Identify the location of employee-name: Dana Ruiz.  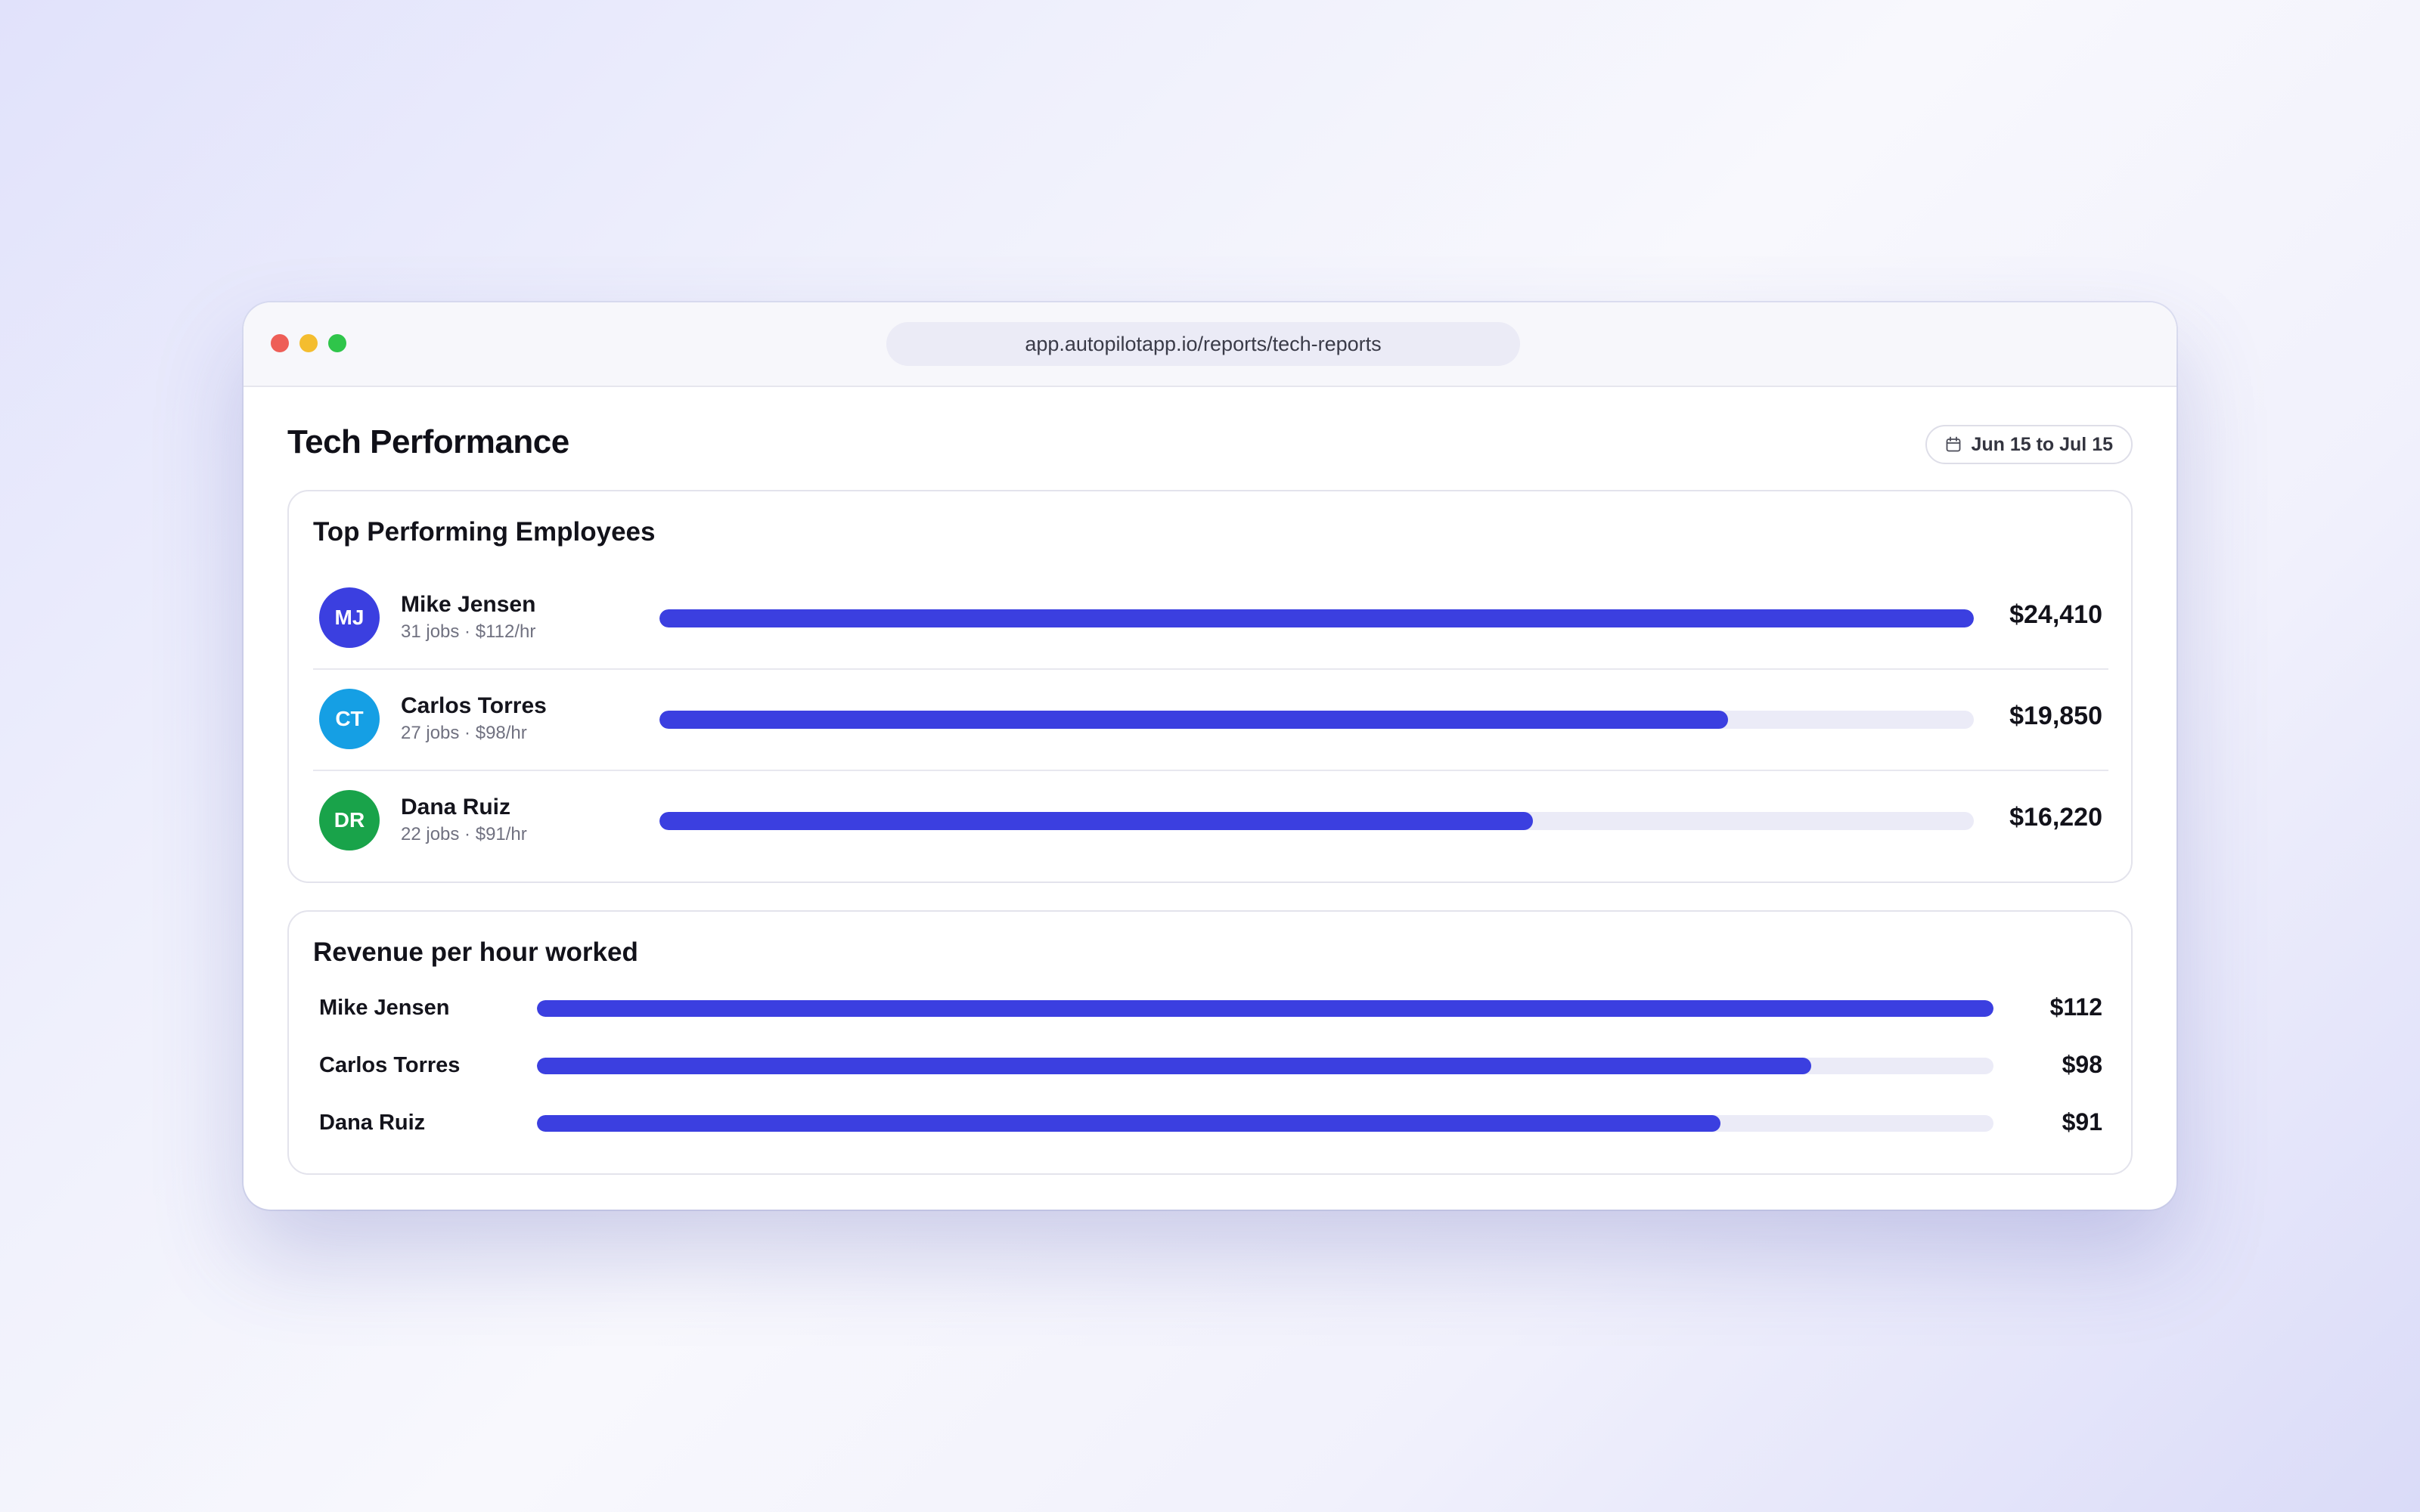
(456, 807).